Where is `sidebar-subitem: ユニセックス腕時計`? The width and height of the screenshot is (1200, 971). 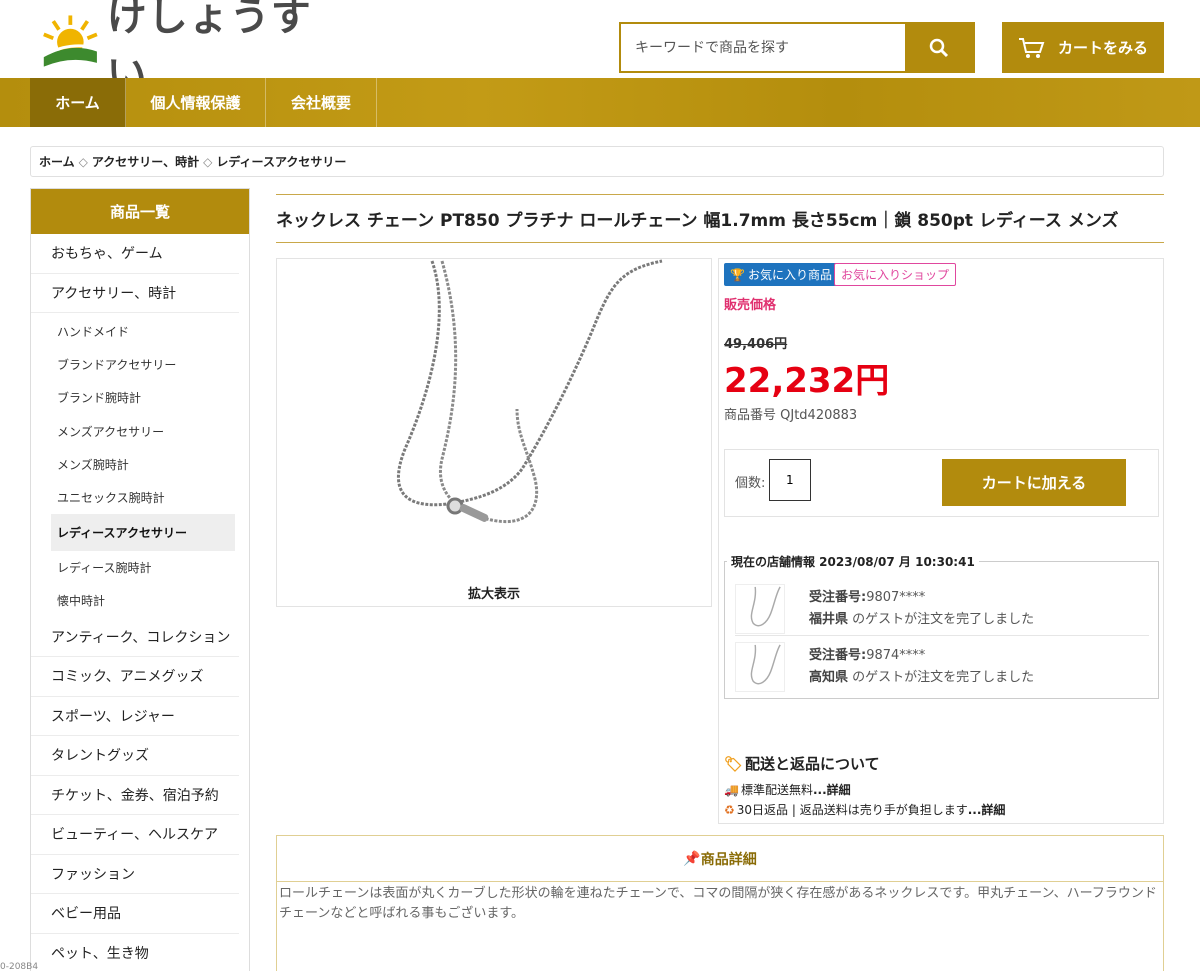 sidebar-subitem: ユニセックス腕時計 is located at coordinates (140, 497).